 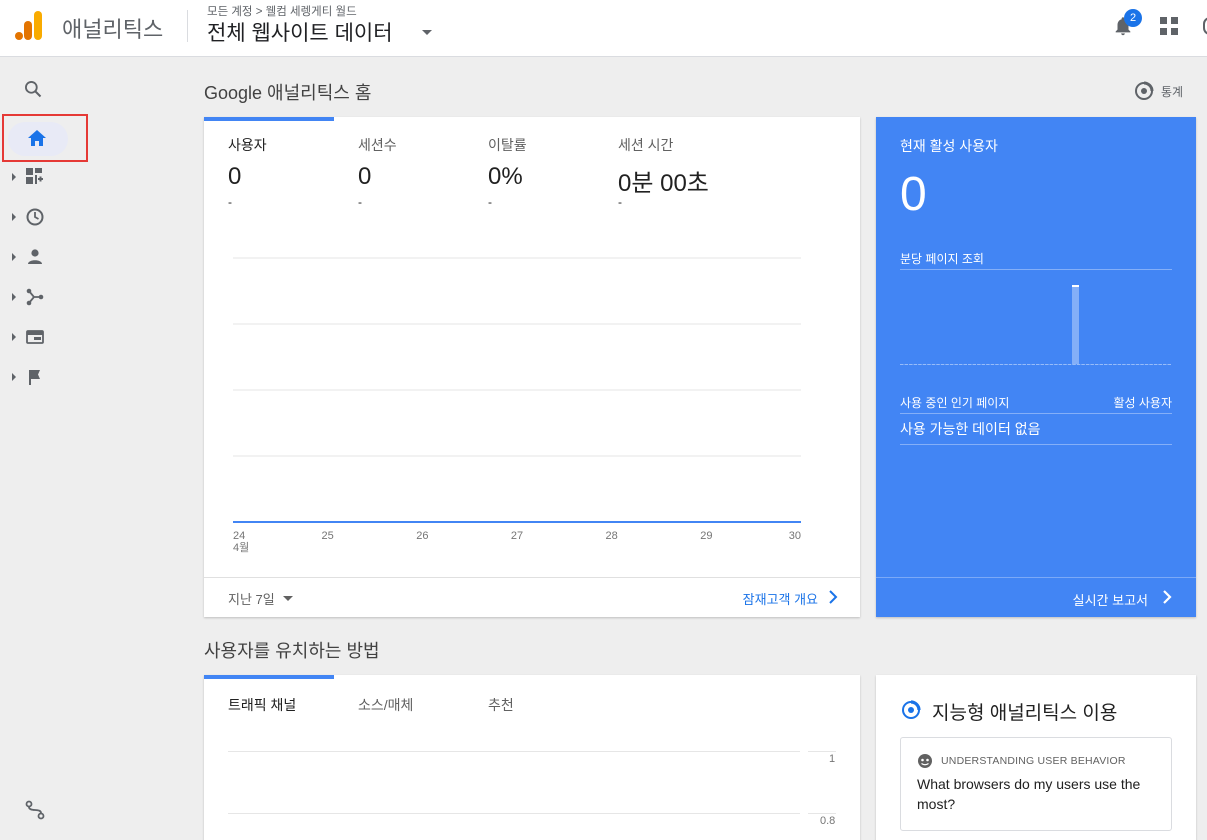 I want to click on nav-conversions, so click(x=30, y=377).